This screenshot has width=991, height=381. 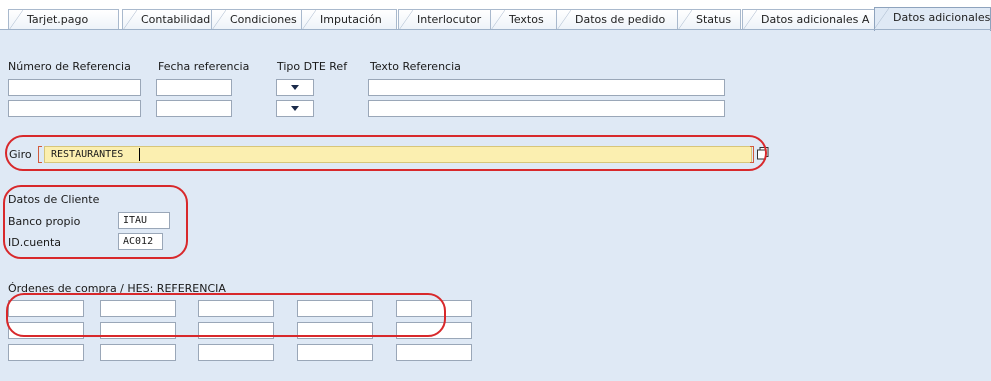 What do you see at coordinates (398, 154) in the screenshot?
I see `giro-field: RESTAURANTES` at bounding box center [398, 154].